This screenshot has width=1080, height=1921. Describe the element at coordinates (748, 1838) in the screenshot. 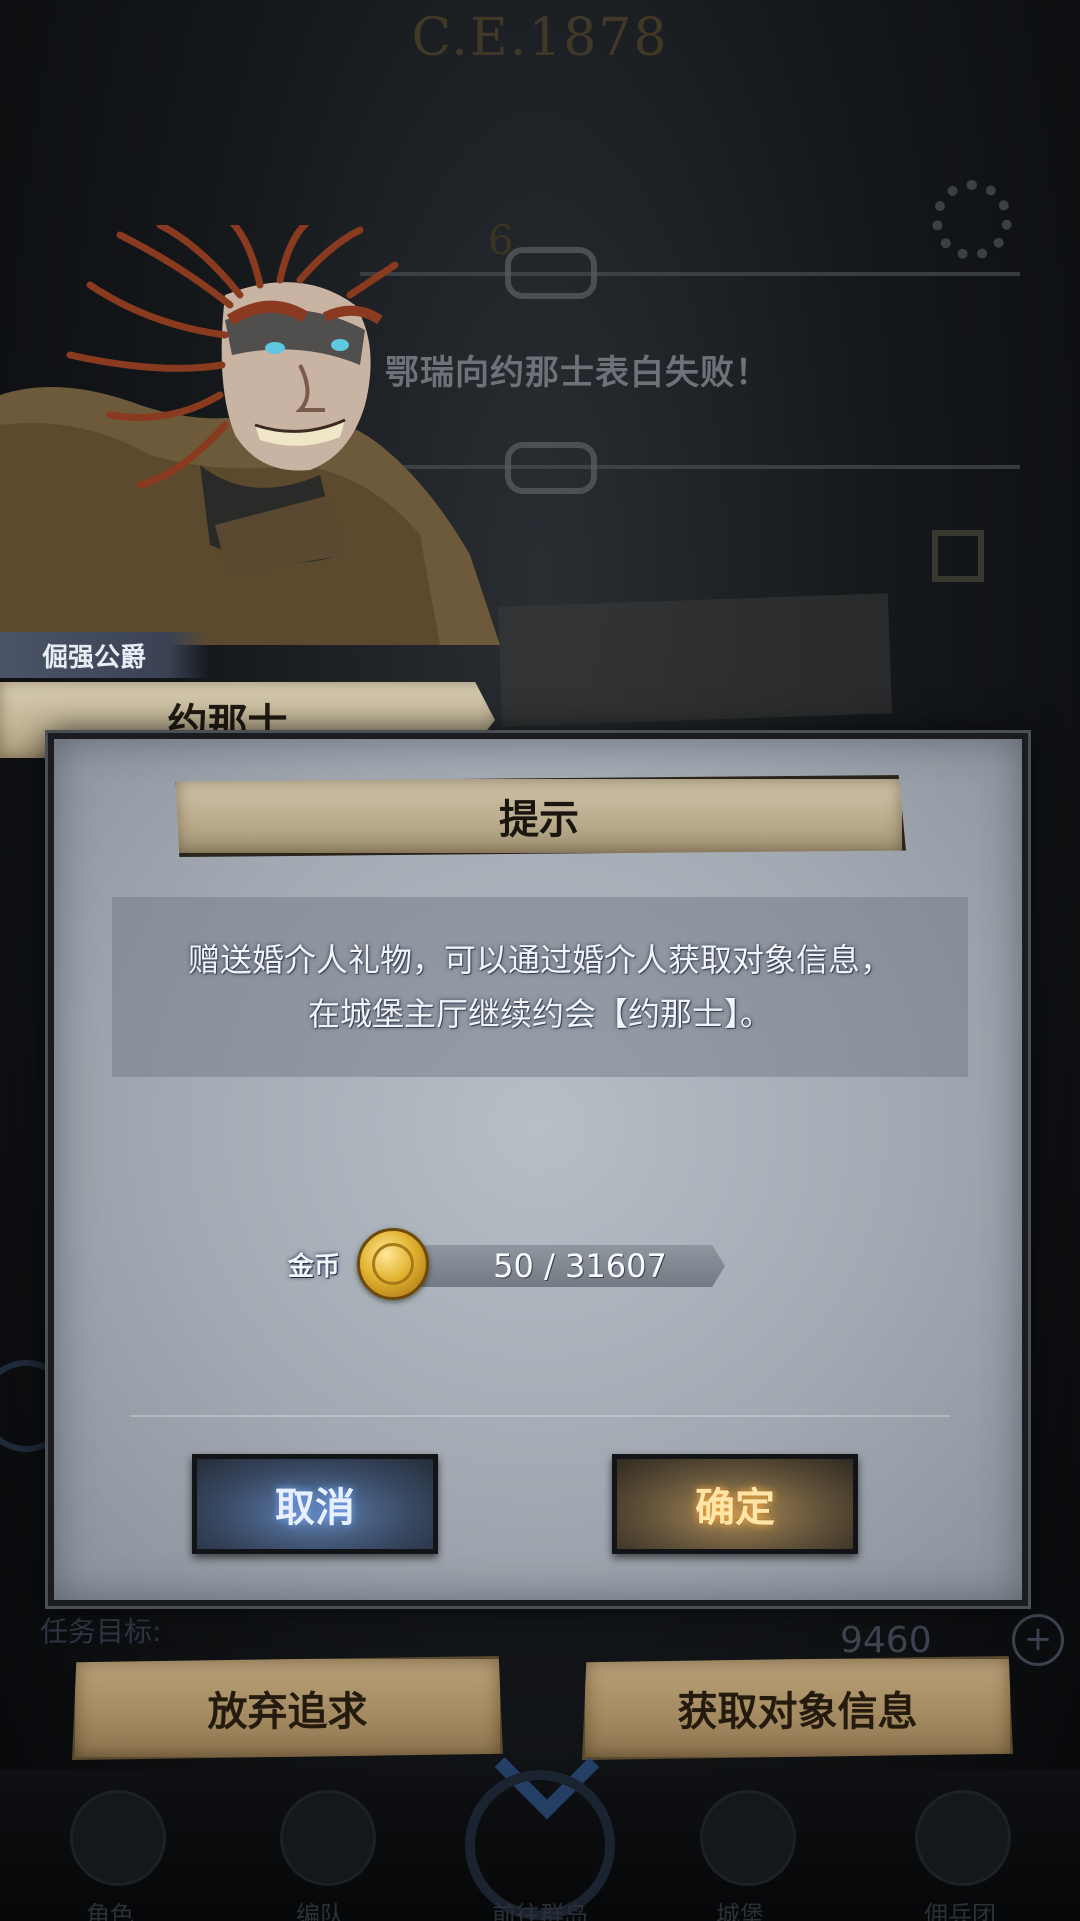

I see `castle-icon` at that location.